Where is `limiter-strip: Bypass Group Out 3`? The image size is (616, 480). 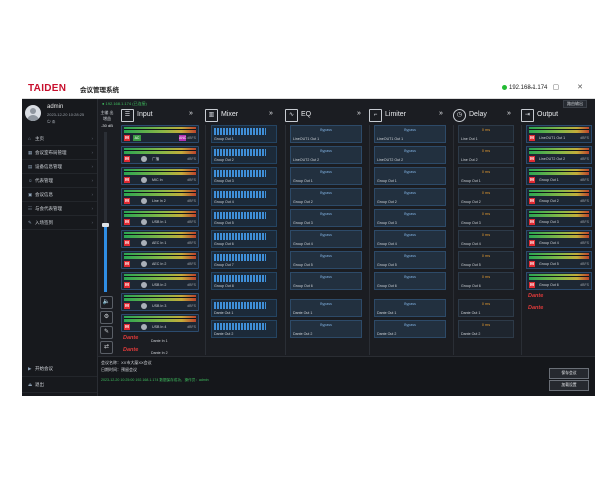 limiter-strip: Bypass Group Out 3 is located at coordinates (410, 218).